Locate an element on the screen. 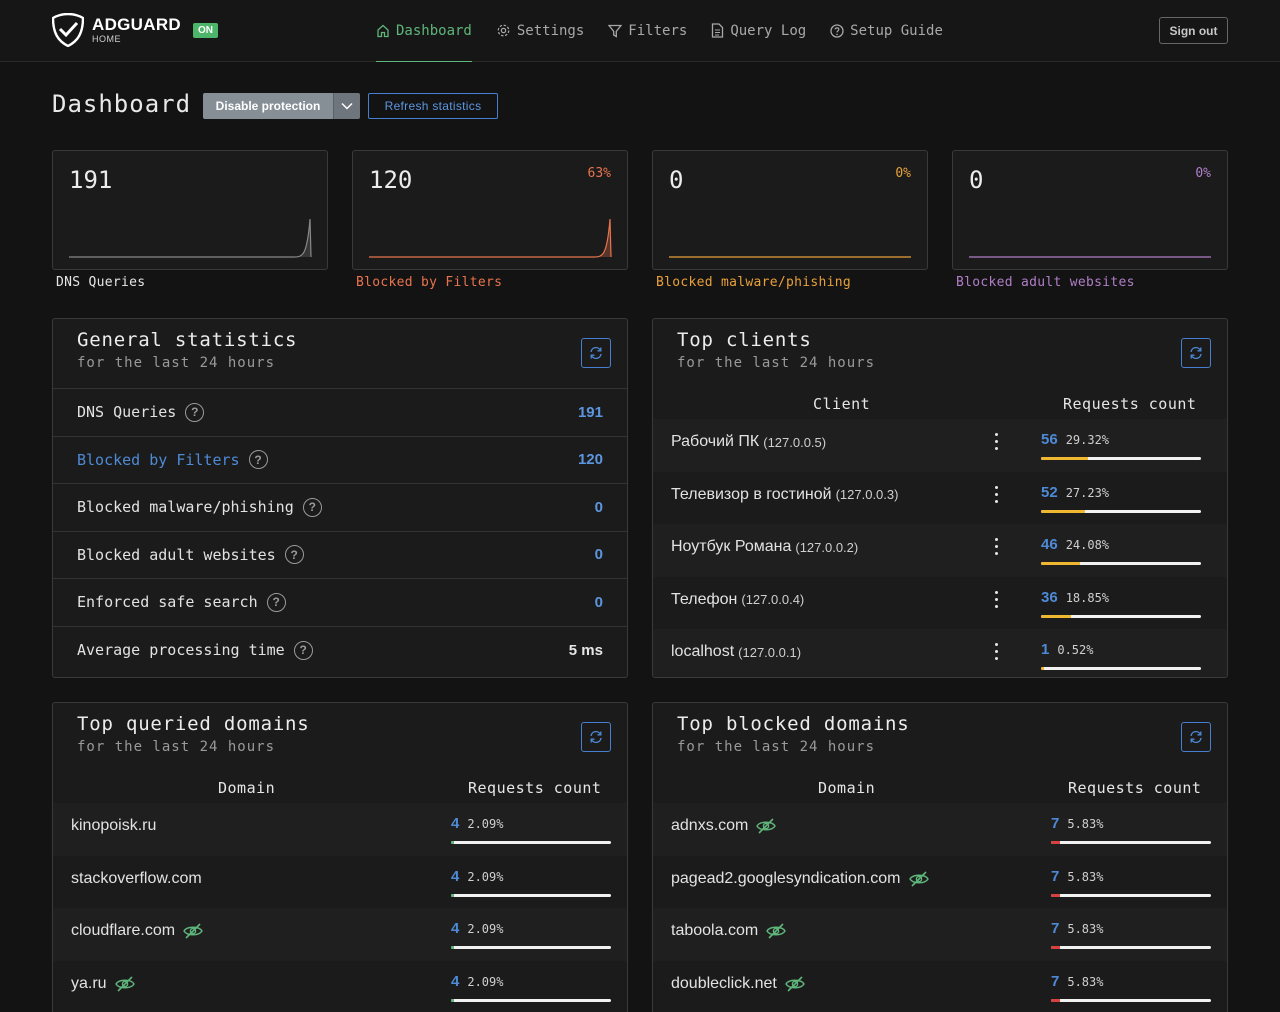 This screenshot has width=1280, height=1012. disable-protection-dropdown-toggle is located at coordinates (346, 106).